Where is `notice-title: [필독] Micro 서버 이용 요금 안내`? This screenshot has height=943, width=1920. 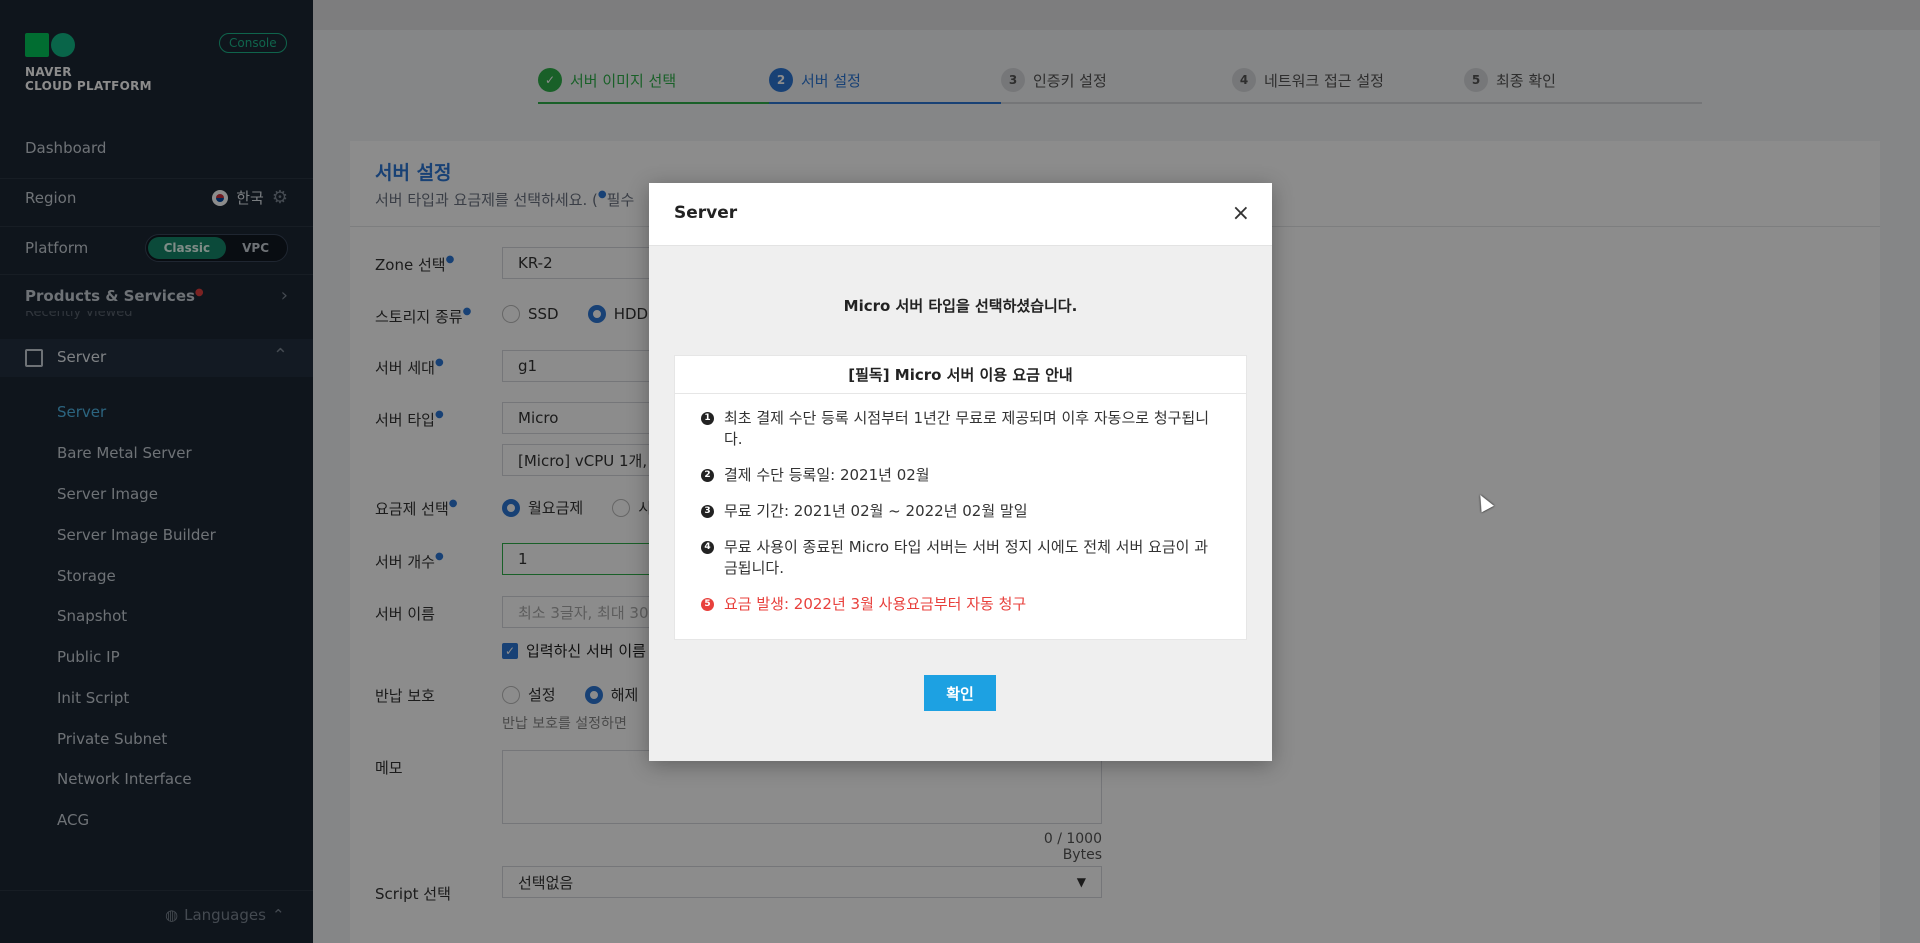 notice-title: [필독] Micro 서버 이용 요금 안내 is located at coordinates (960, 375).